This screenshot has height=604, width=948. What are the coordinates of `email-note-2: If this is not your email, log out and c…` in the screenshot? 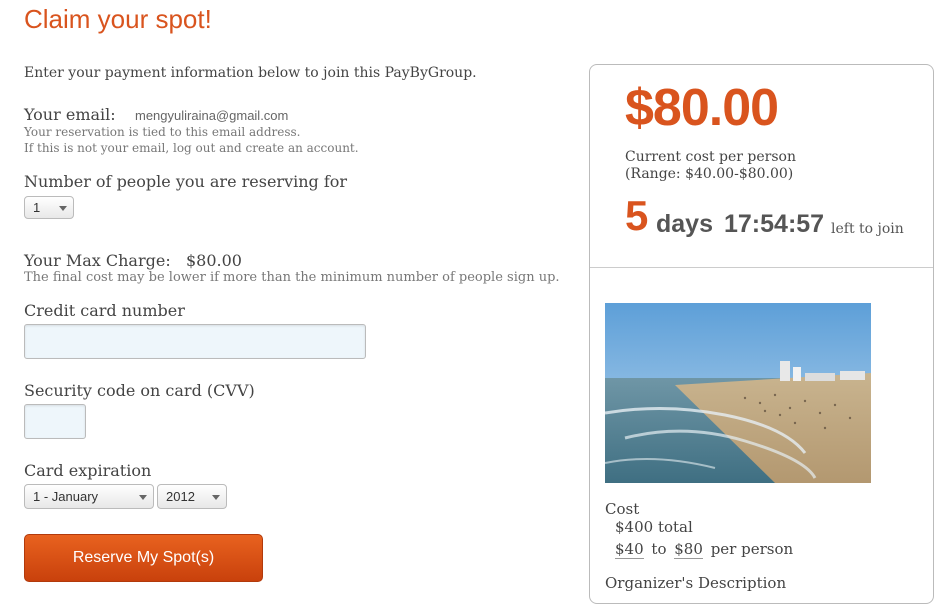 It's located at (191, 148).